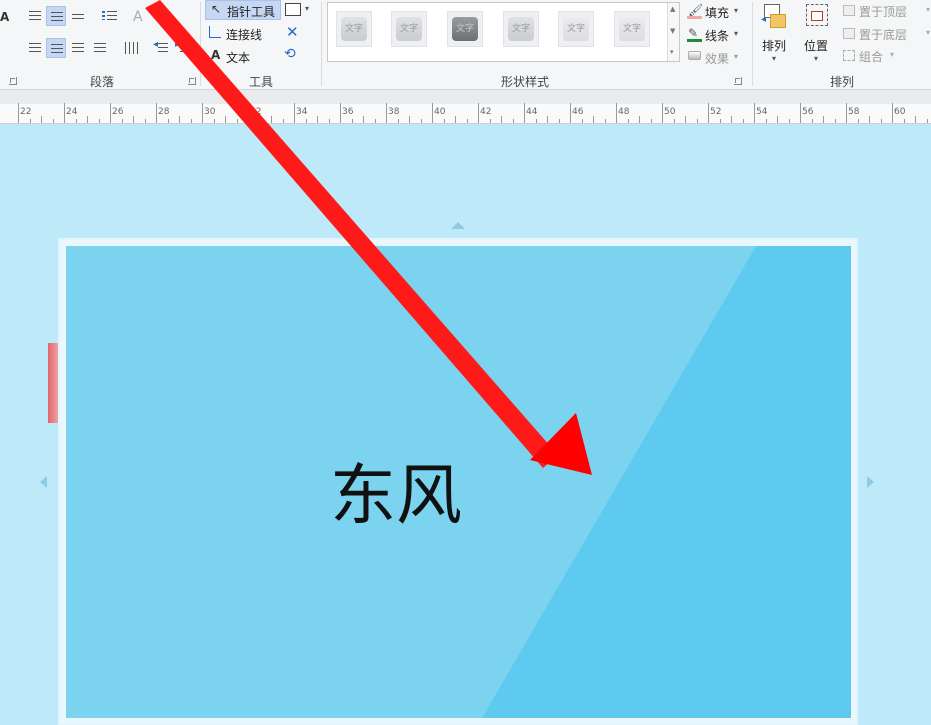  What do you see at coordinates (110, 16) in the screenshot?
I see `bullet-list-button` at bounding box center [110, 16].